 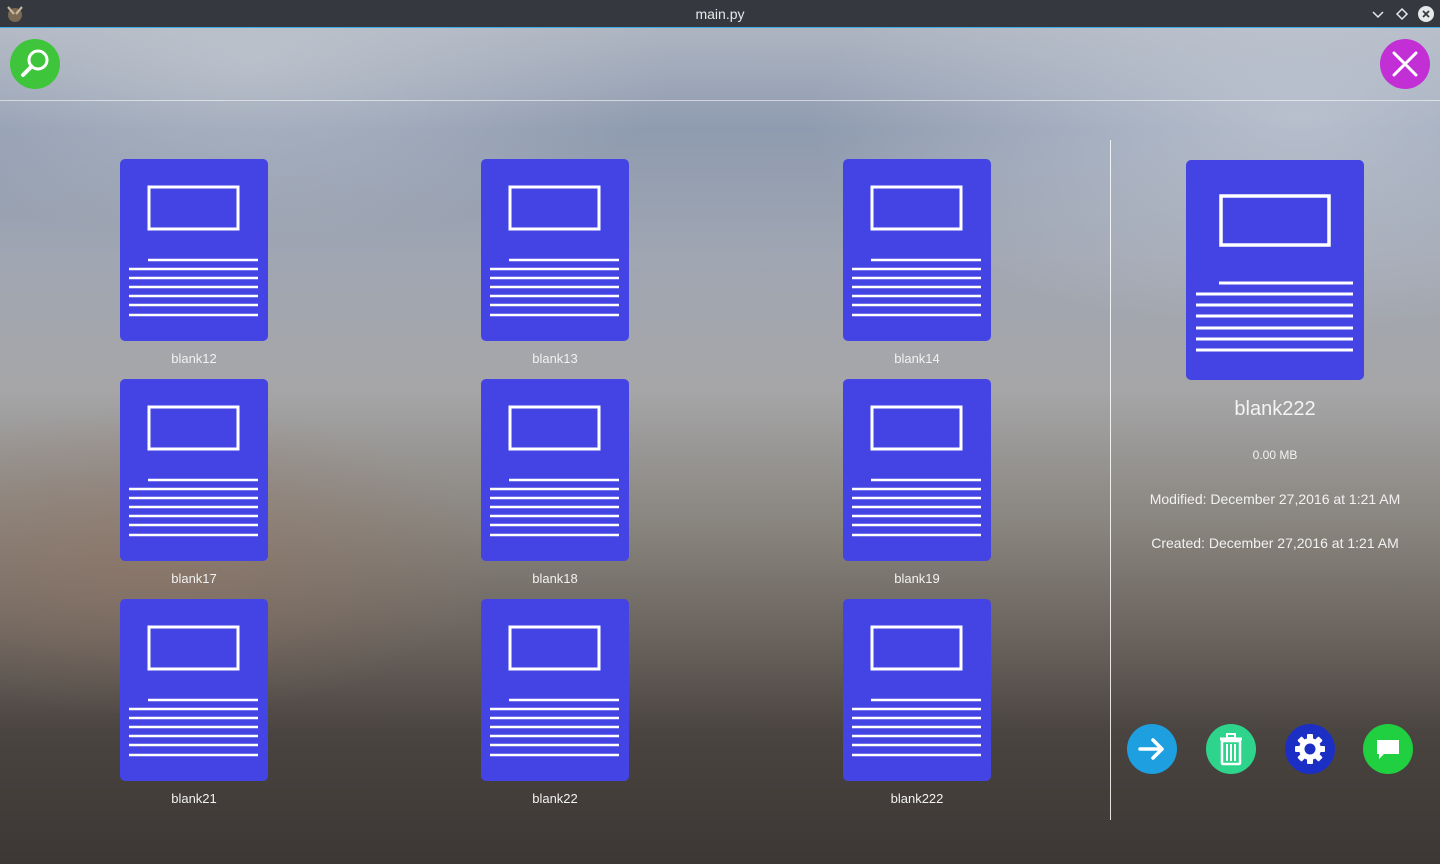 What do you see at coordinates (1275, 270) in the screenshot?
I see `document-preview-icon` at bounding box center [1275, 270].